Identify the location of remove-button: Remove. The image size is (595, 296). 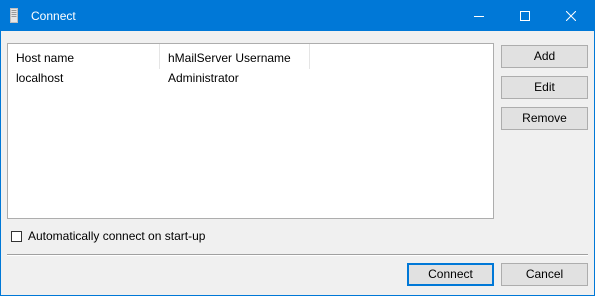
(544, 118).